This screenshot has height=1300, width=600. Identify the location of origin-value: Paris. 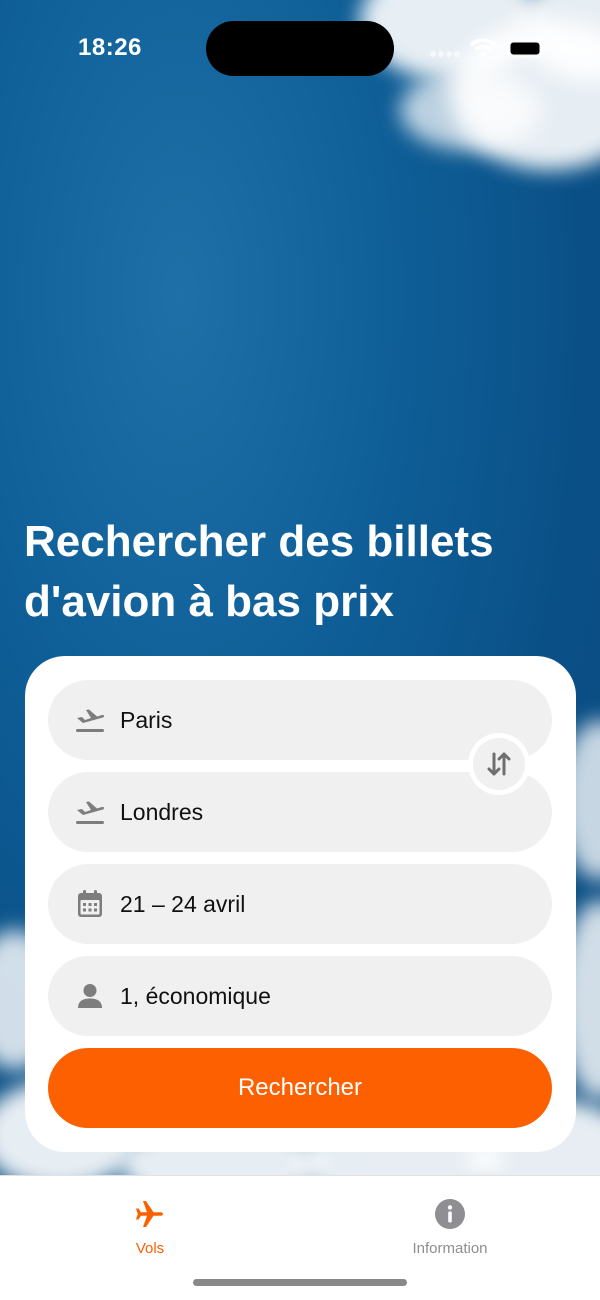
(146, 720).